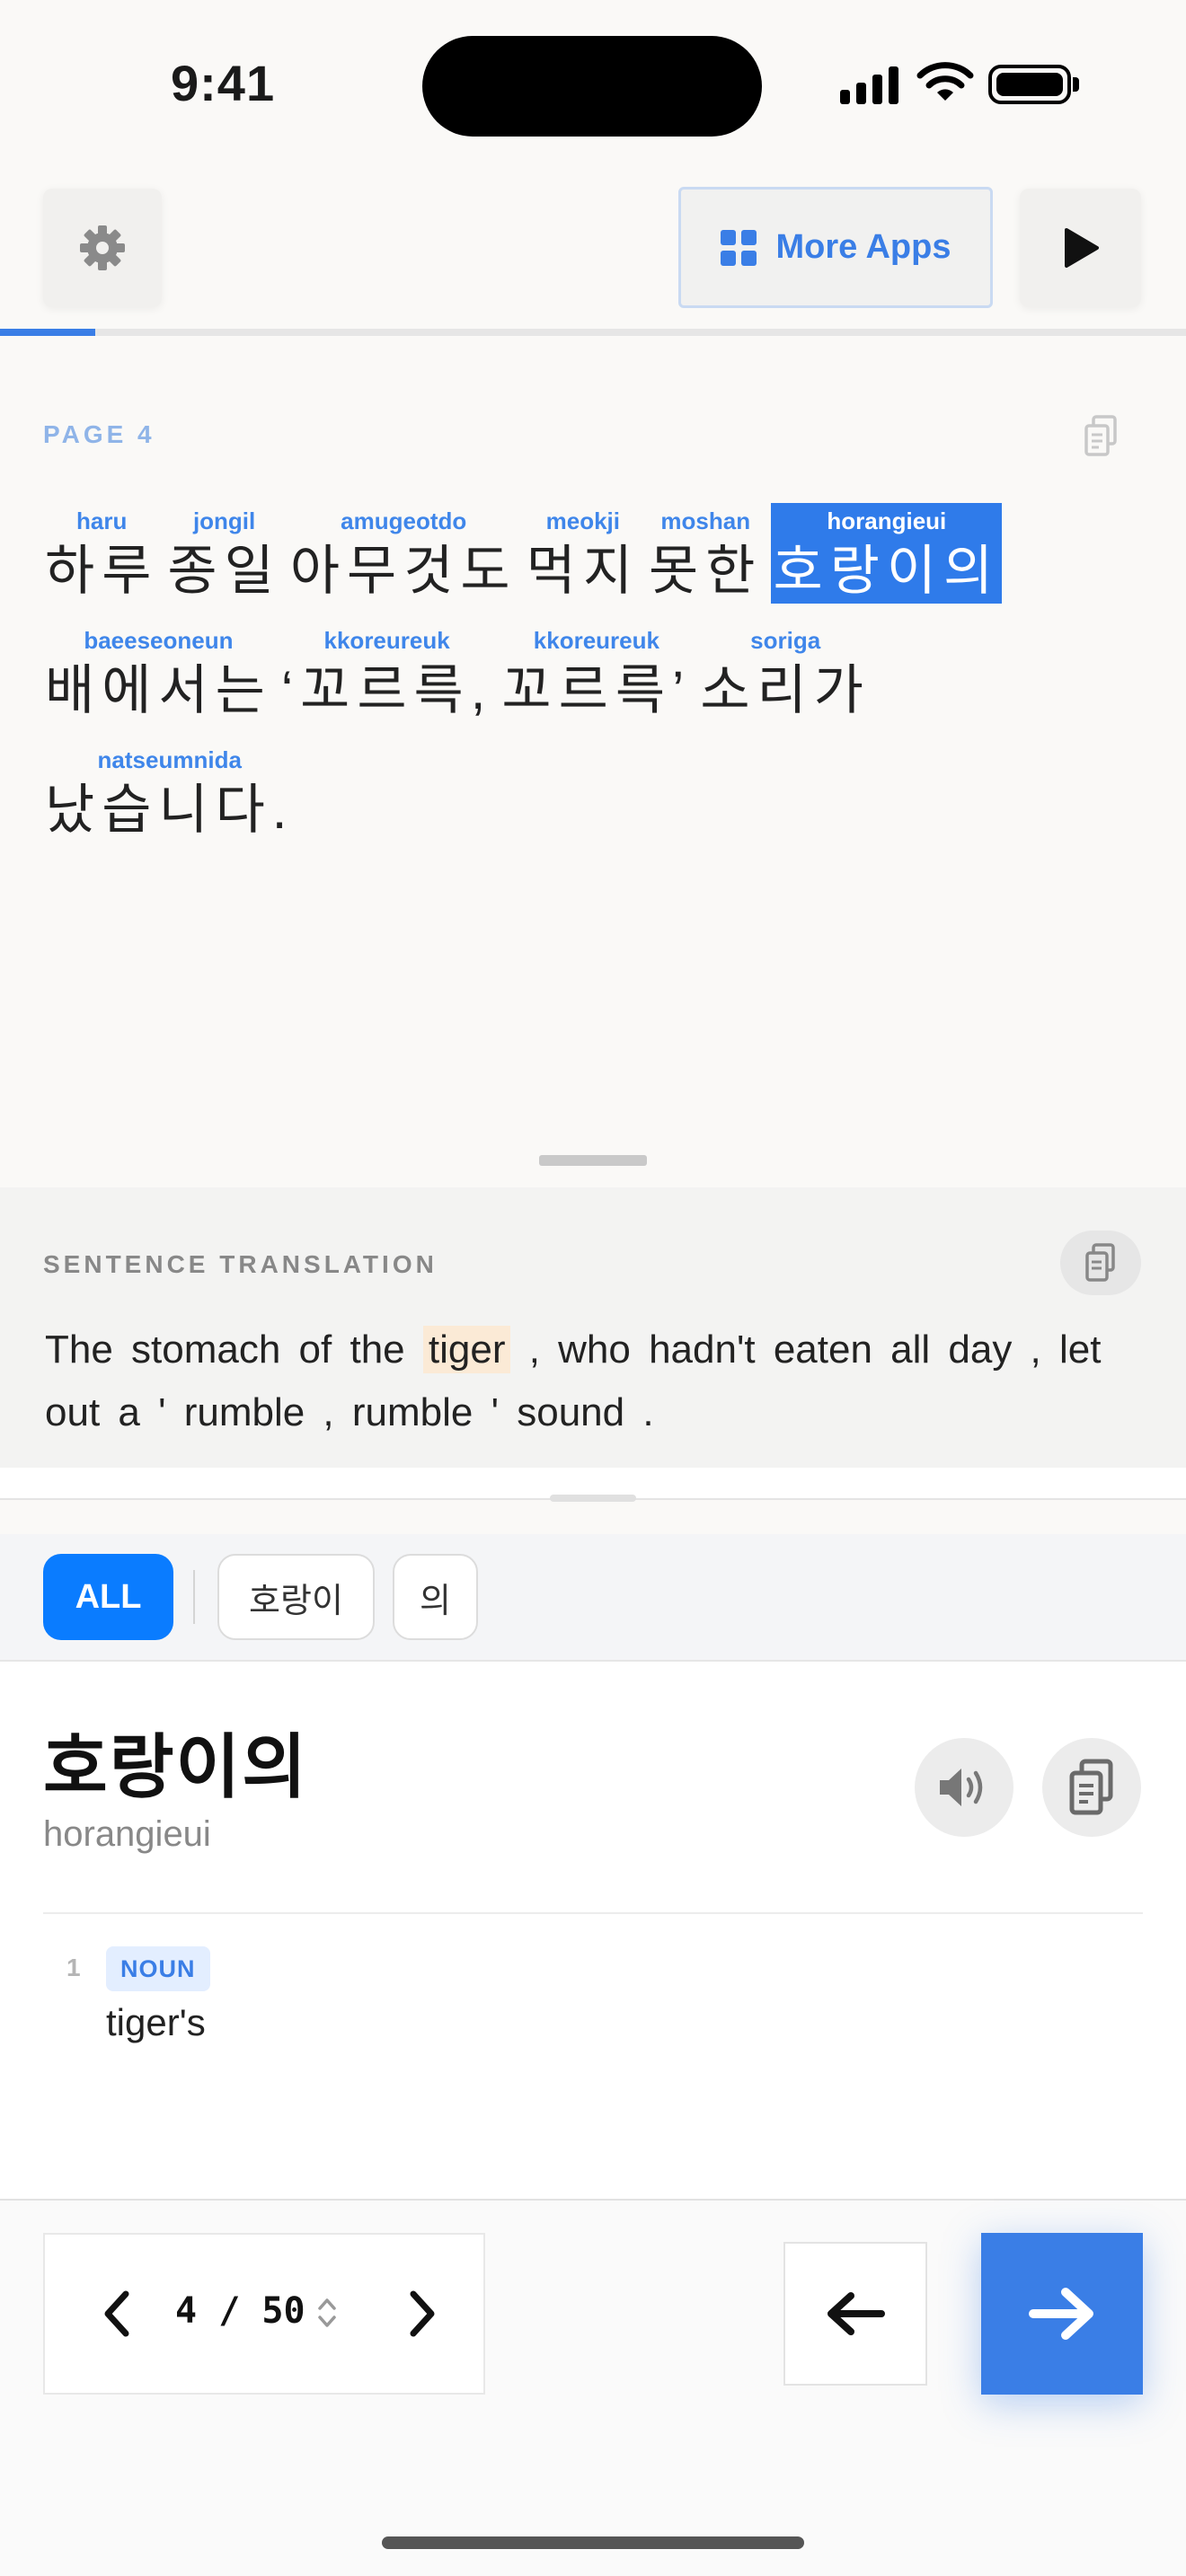  I want to click on word-romanization: horangieui, so click(887, 520).